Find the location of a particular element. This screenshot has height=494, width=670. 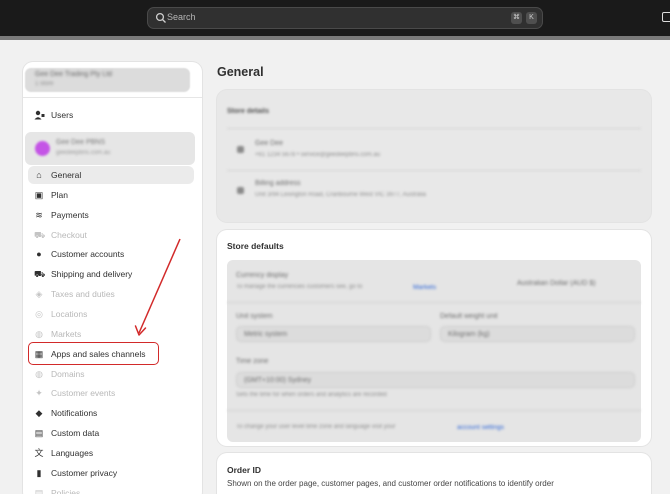

sidebar-item-taxes-and-duties: ◈ Taxes and duties is located at coordinates (111, 294).